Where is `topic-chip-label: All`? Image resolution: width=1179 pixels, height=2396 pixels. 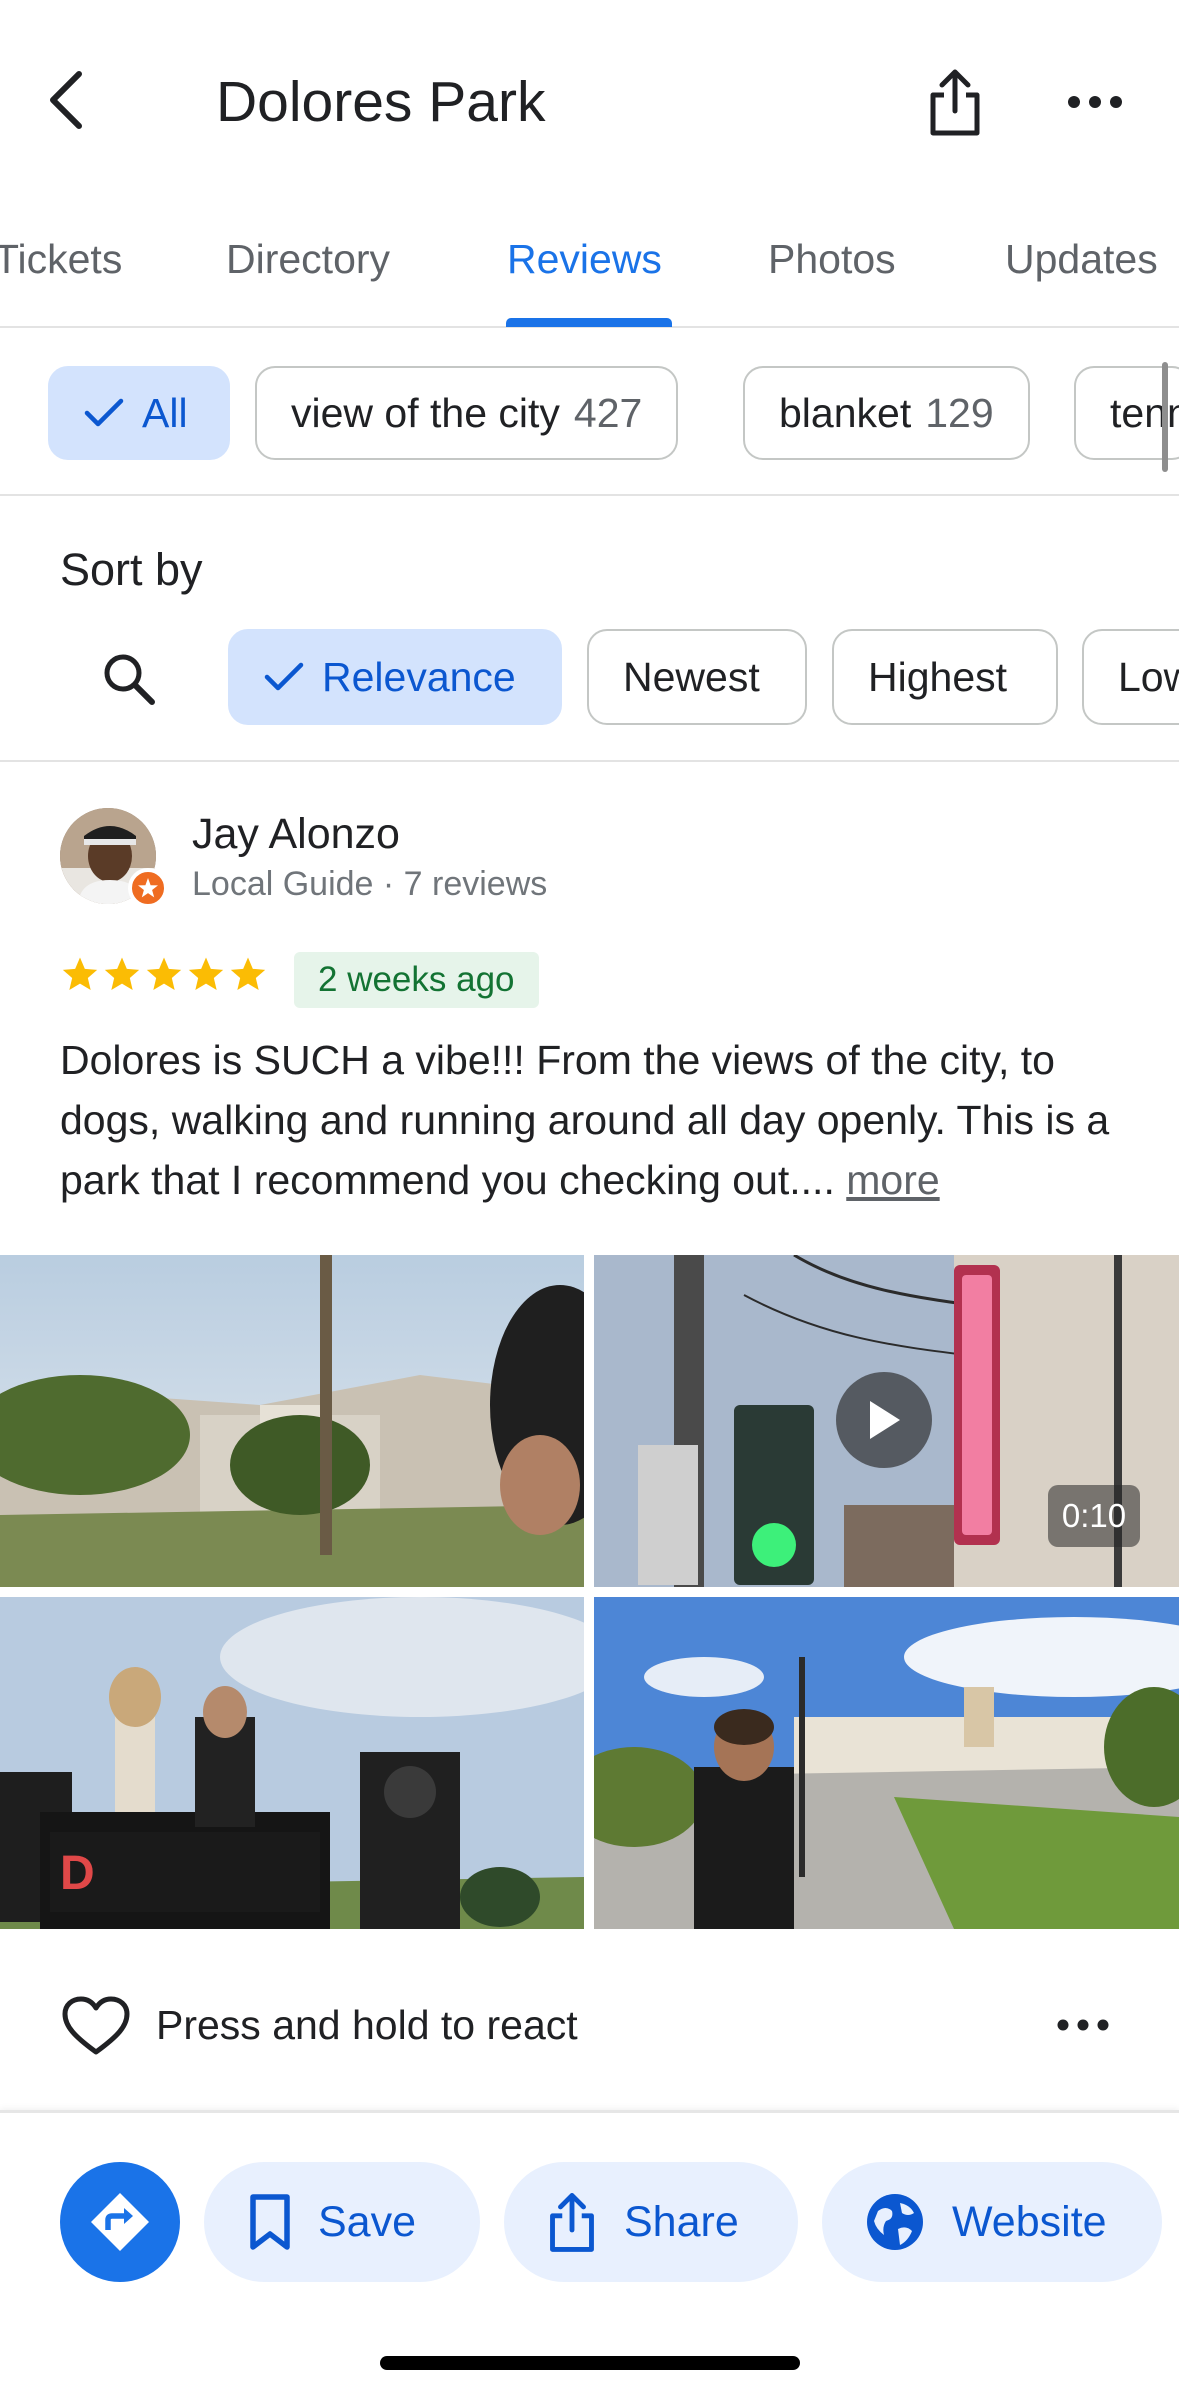 topic-chip-label: All is located at coordinates (165, 412).